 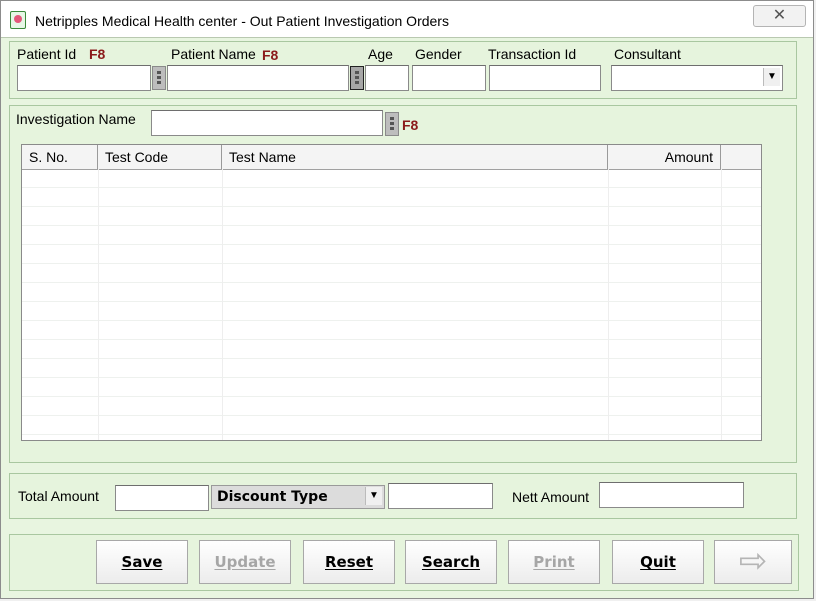 I want to click on reset-button: Reset, so click(x=349, y=562).